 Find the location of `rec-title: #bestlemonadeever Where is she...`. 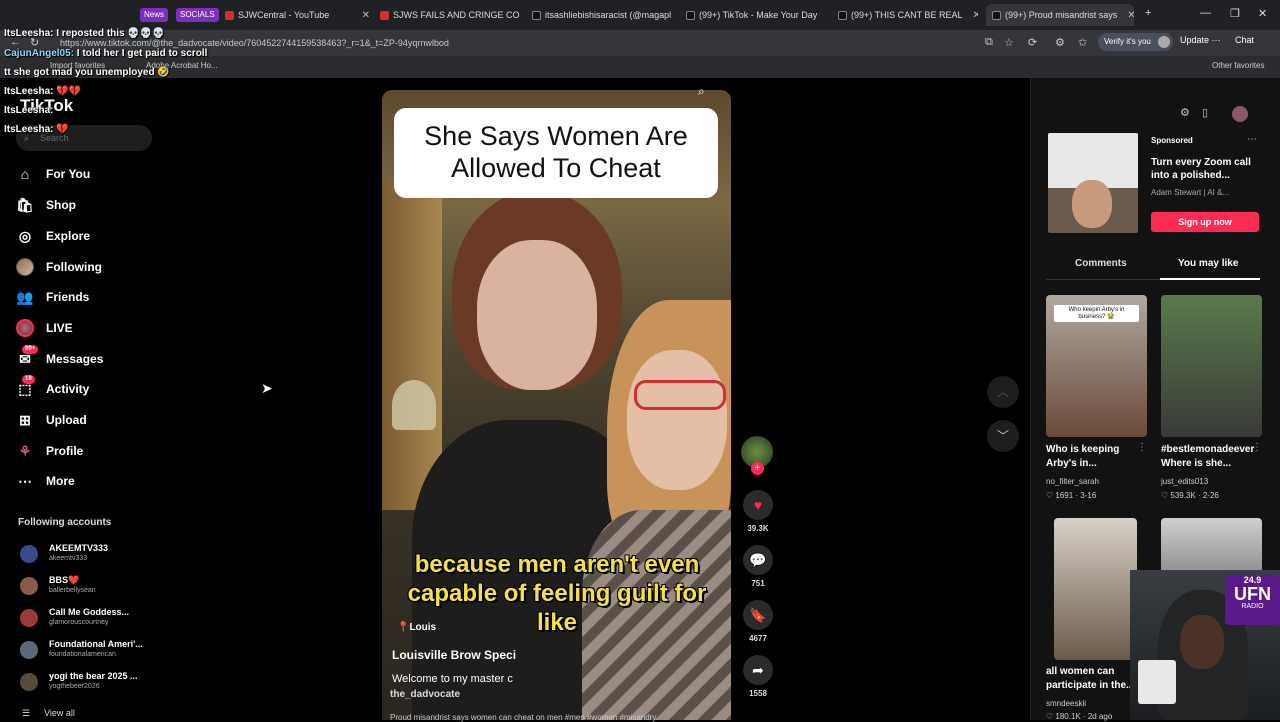

rec-title: #bestlemonadeever Where is she... is located at coordinates (1209, 457).